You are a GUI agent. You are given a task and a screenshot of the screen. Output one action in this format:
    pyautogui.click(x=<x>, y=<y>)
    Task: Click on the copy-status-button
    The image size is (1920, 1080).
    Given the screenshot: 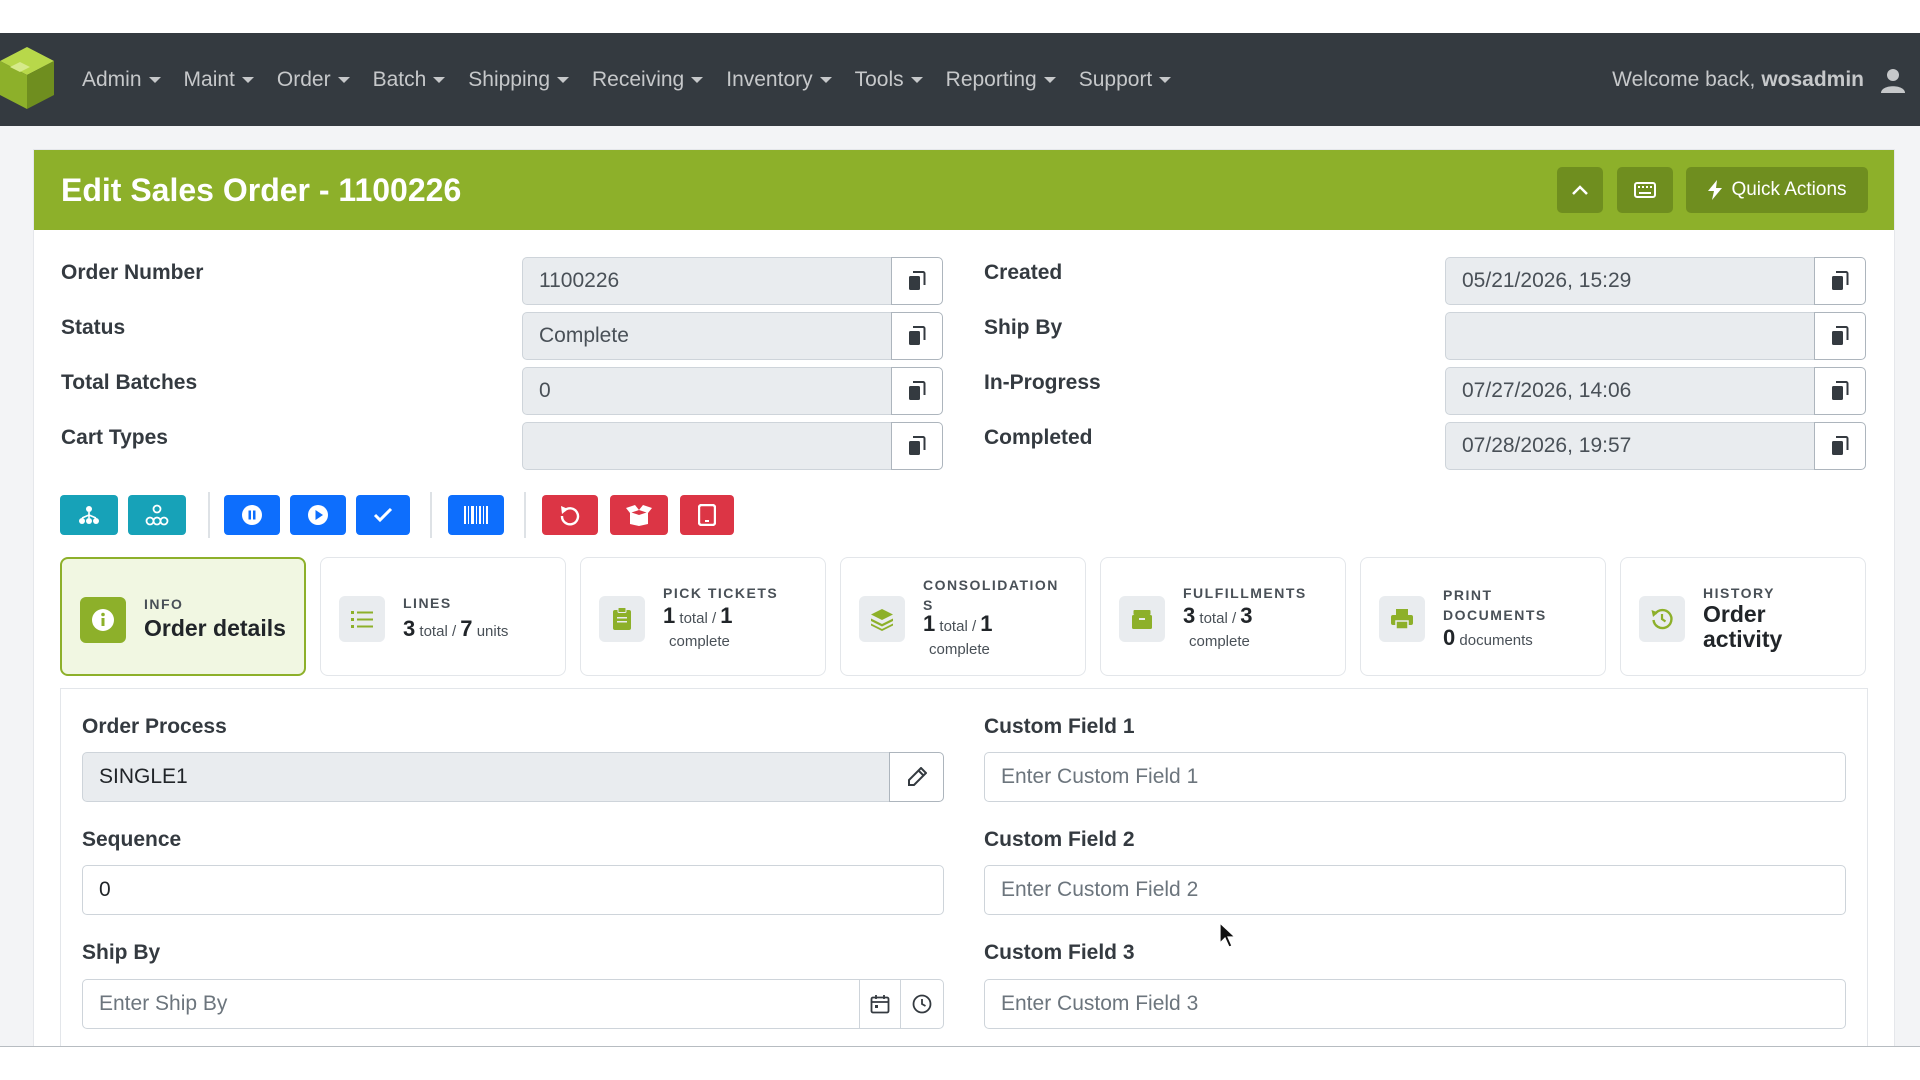 What is the action you would take?
    pyautogui.click(x=917, y=336)
    